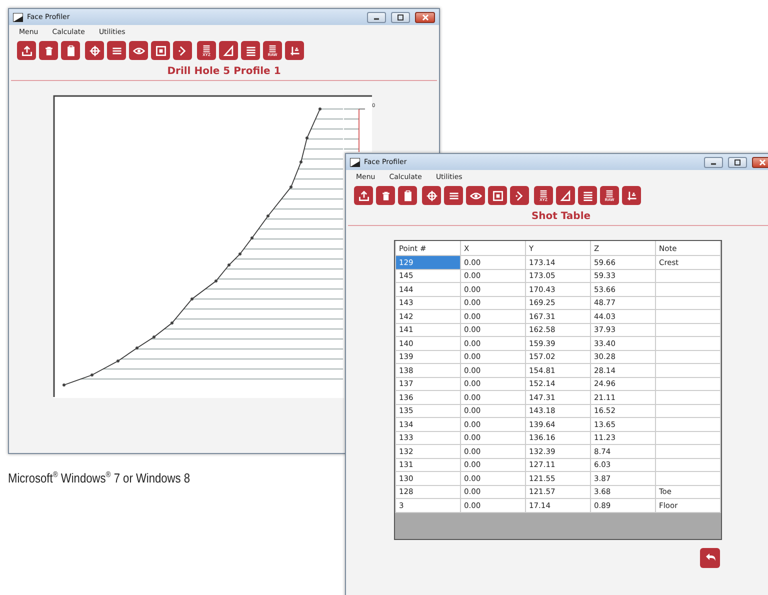  I want to click on back-button, so click(710, 558).